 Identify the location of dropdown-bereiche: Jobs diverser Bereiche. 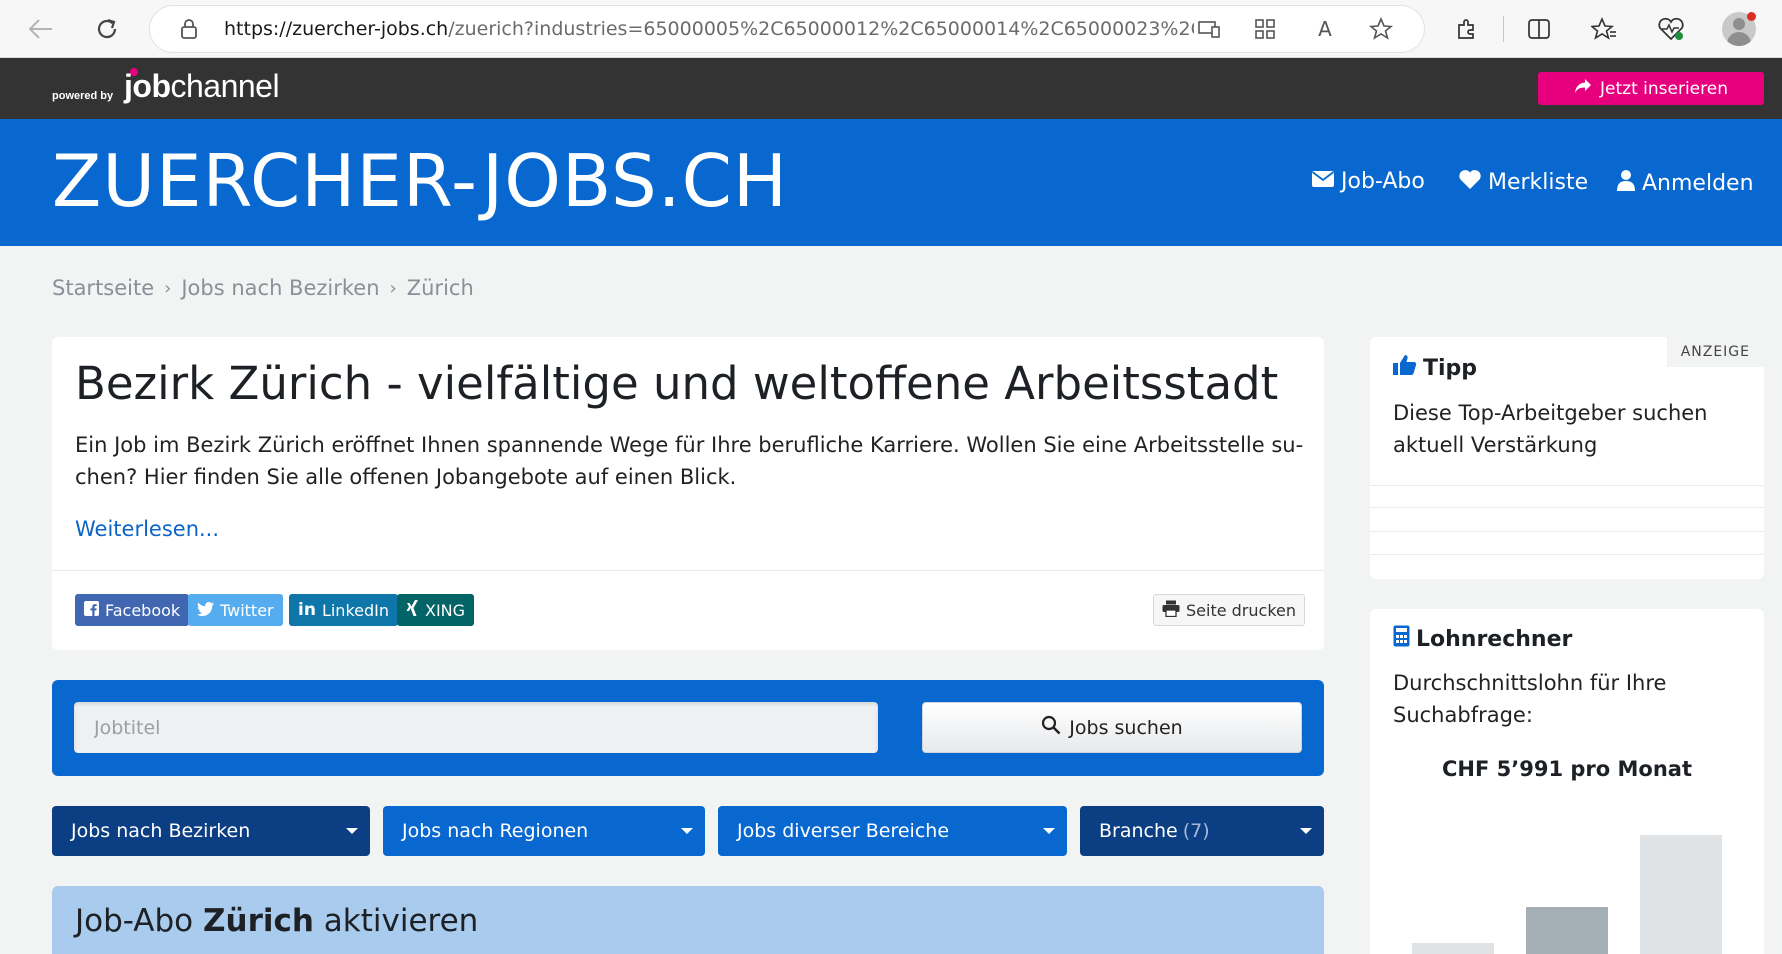
(892, 831).